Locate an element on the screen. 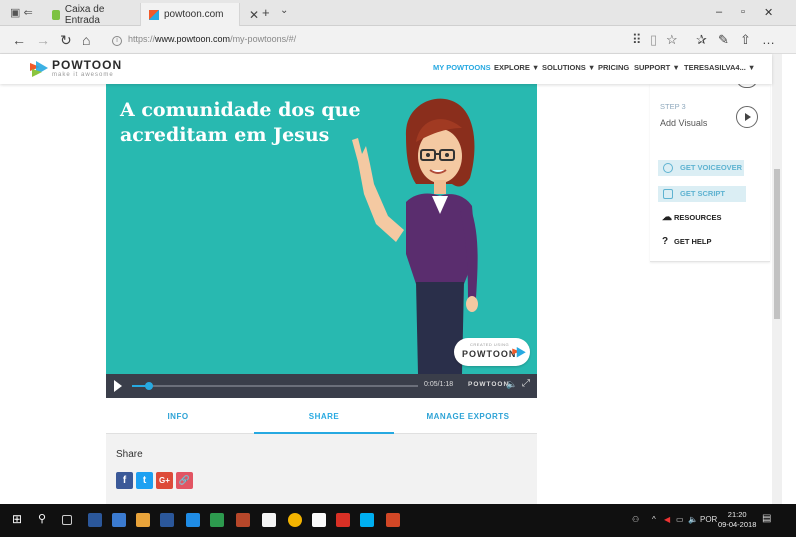  googleplus-share-button: G+ is located at coordinates (164, 480).